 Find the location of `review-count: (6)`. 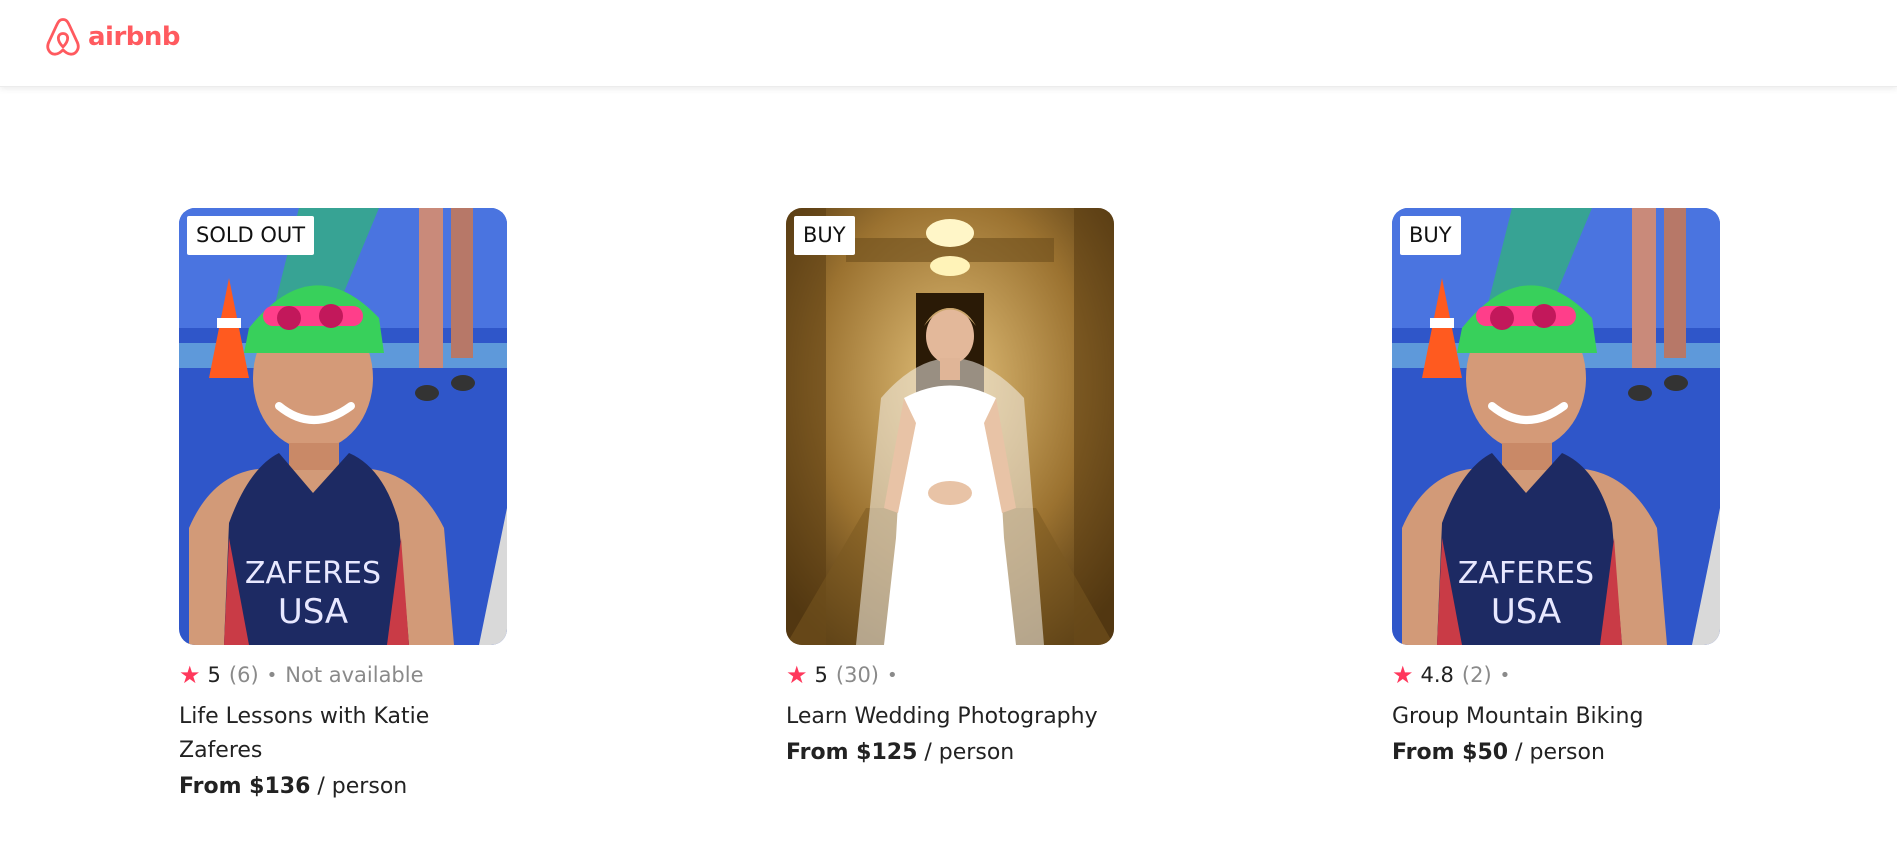

review-count: (6) is located at coordinates (243, 675).